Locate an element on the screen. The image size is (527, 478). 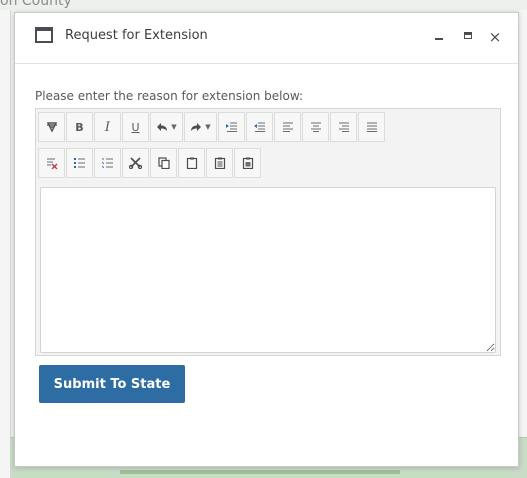
paste-text-button is located at coordinates (219, 163).